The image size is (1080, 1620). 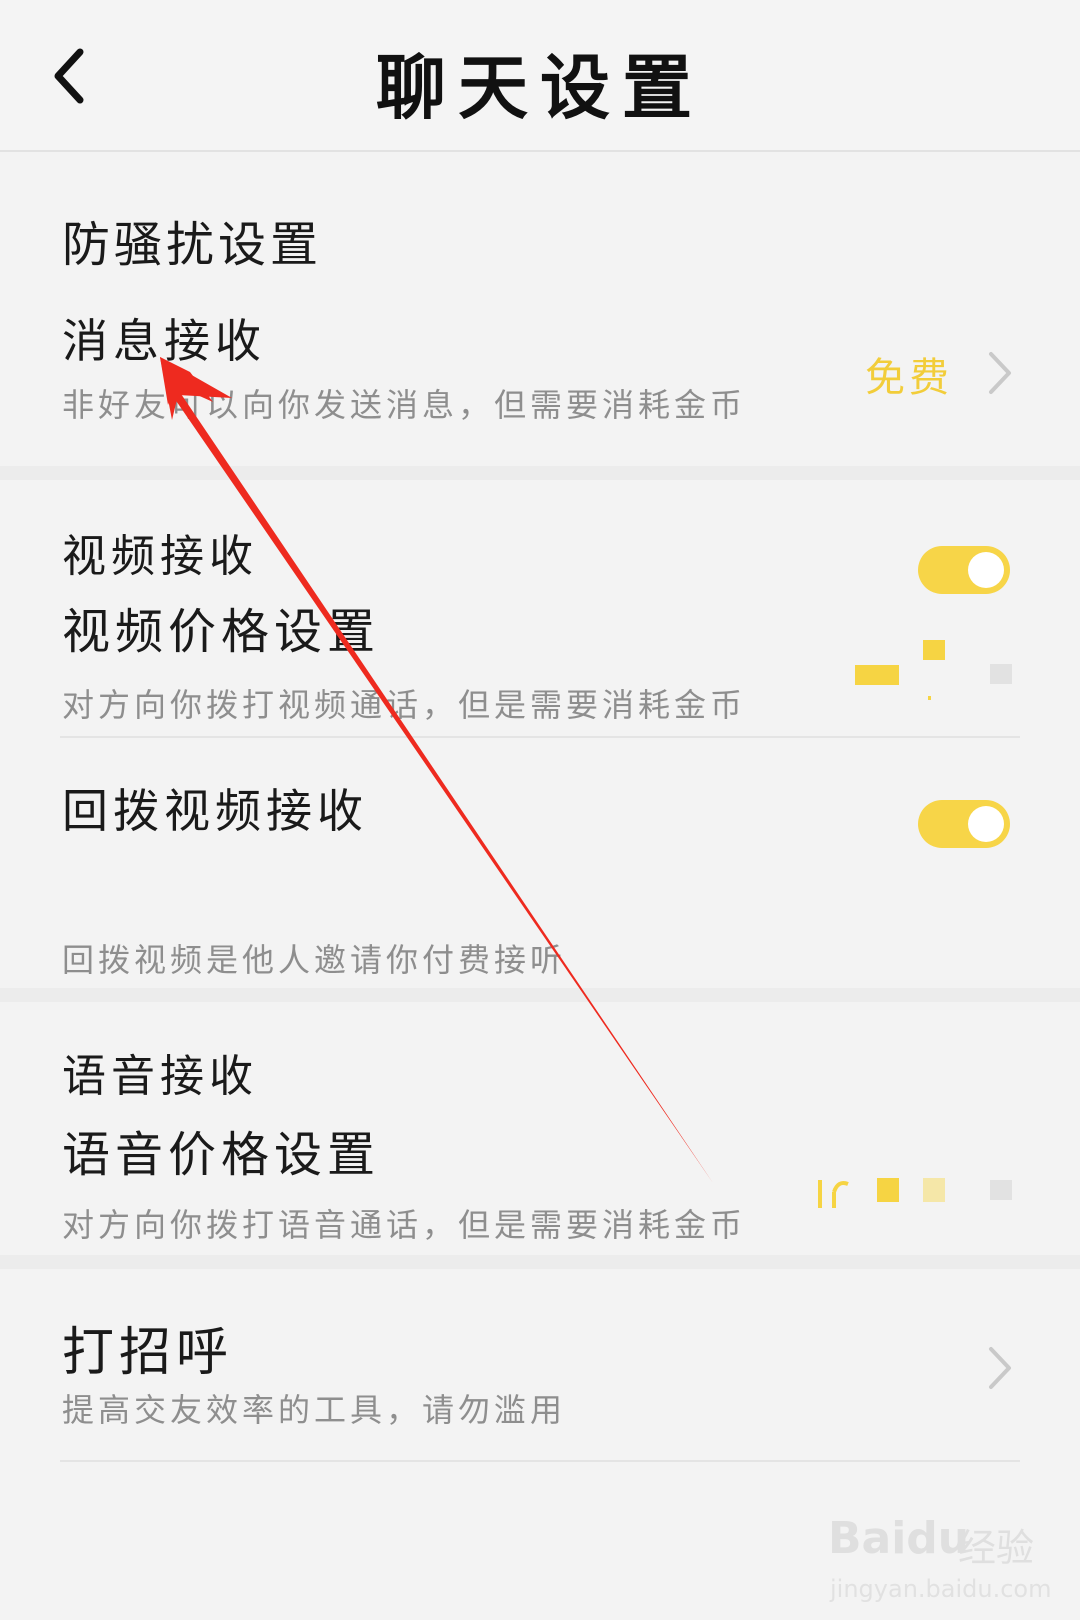 What do you see at coordinates (833, 1194) in the screenshot?
I see `price-glyph` at bounding box center [833, 1194].